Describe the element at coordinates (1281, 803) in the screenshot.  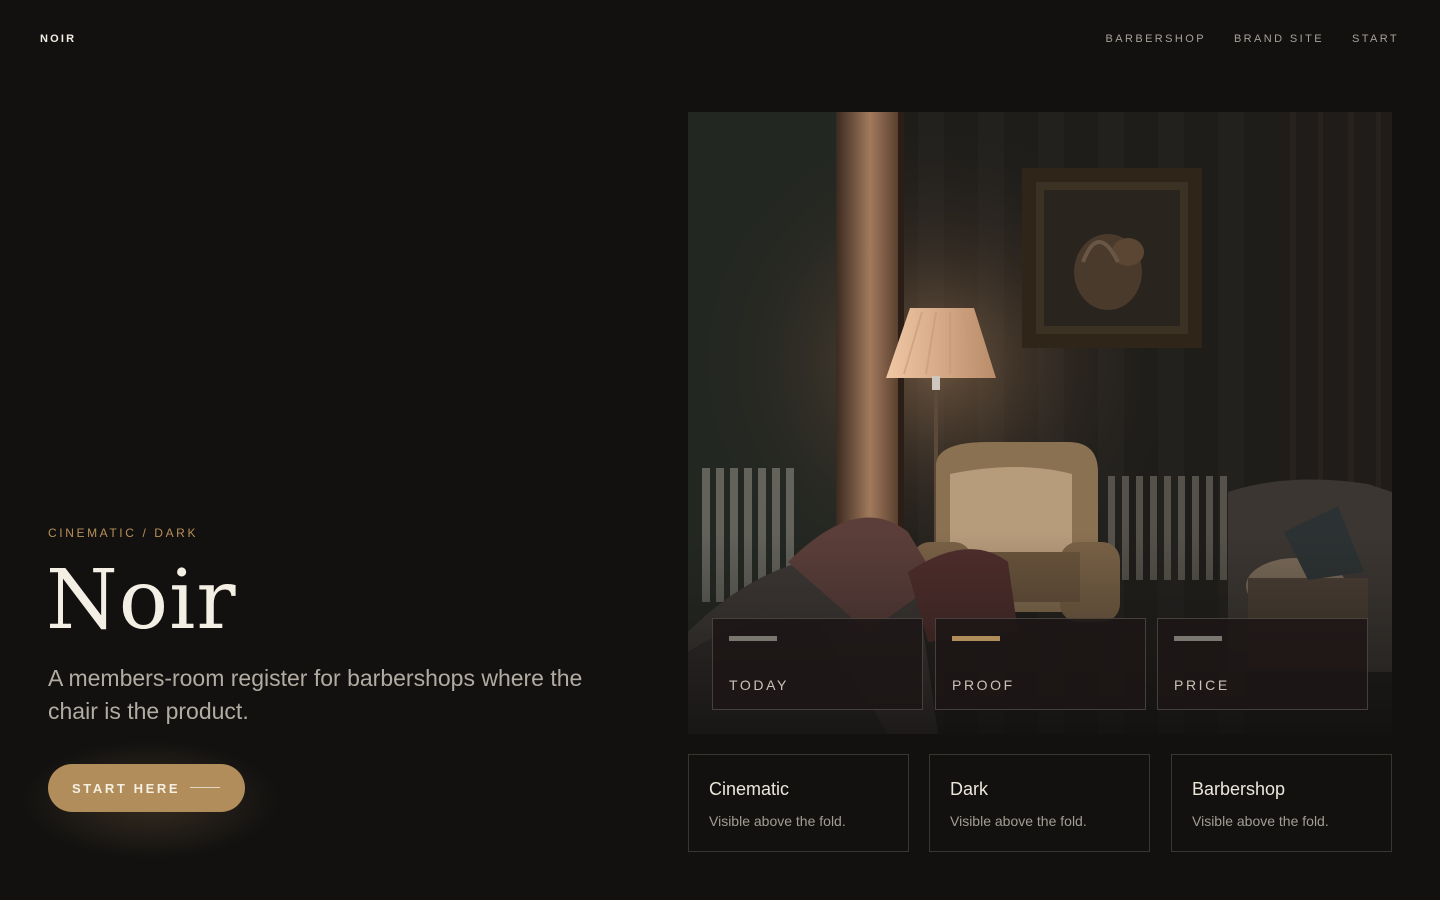
I see `feature-card-barbershop: Barbershop Visible above the fold.` at that location.